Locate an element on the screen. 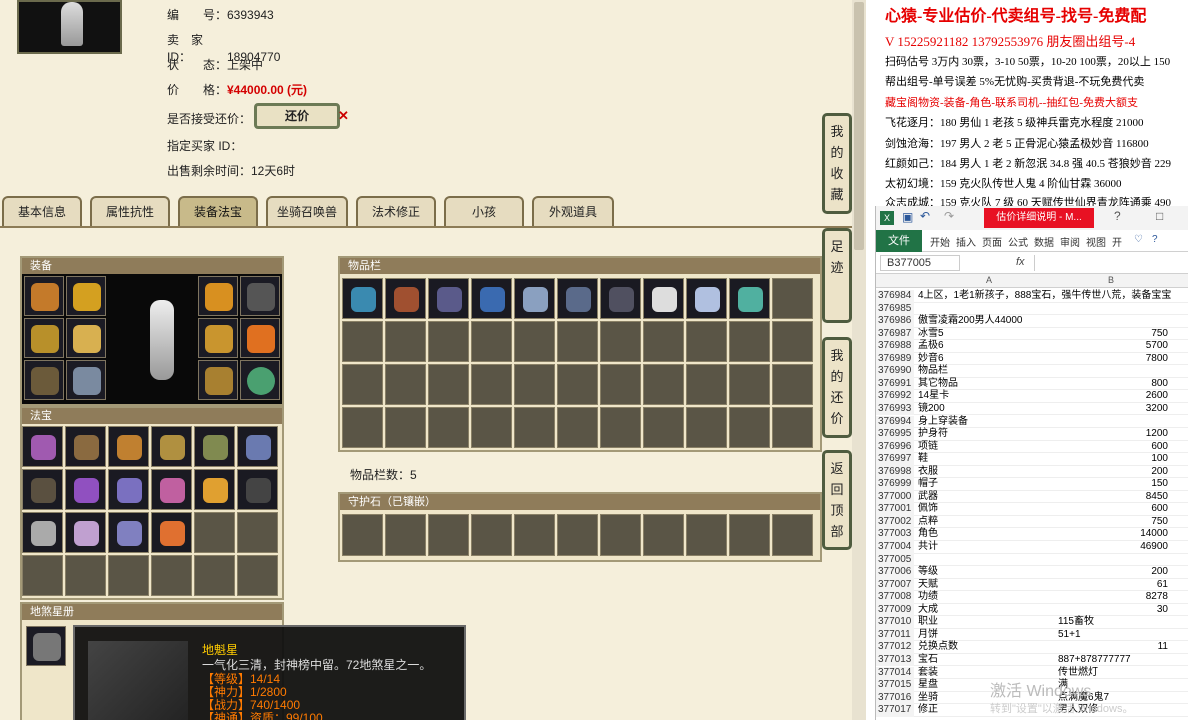 This screenshot has height=720, width=1188. sheet-row: 376995 护身符 1200 is located at coordinates (1032, 434).